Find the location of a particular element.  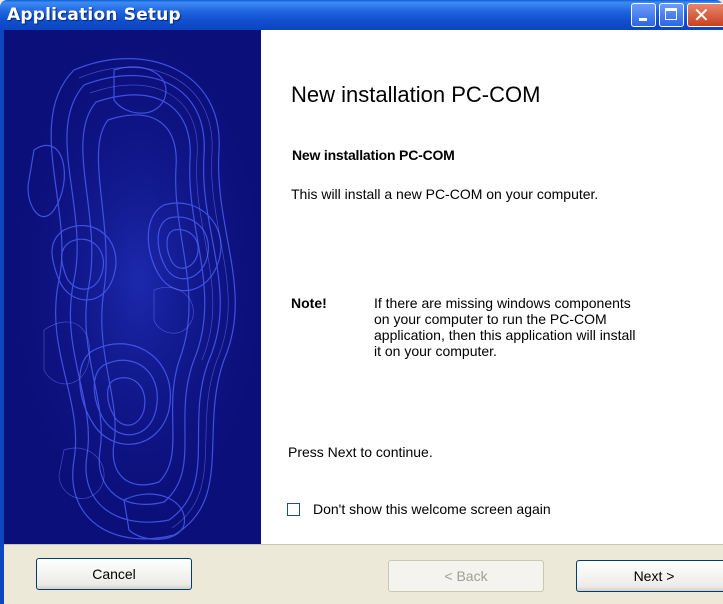

cancel-button: Cancel is located at coordinates (114, 574).